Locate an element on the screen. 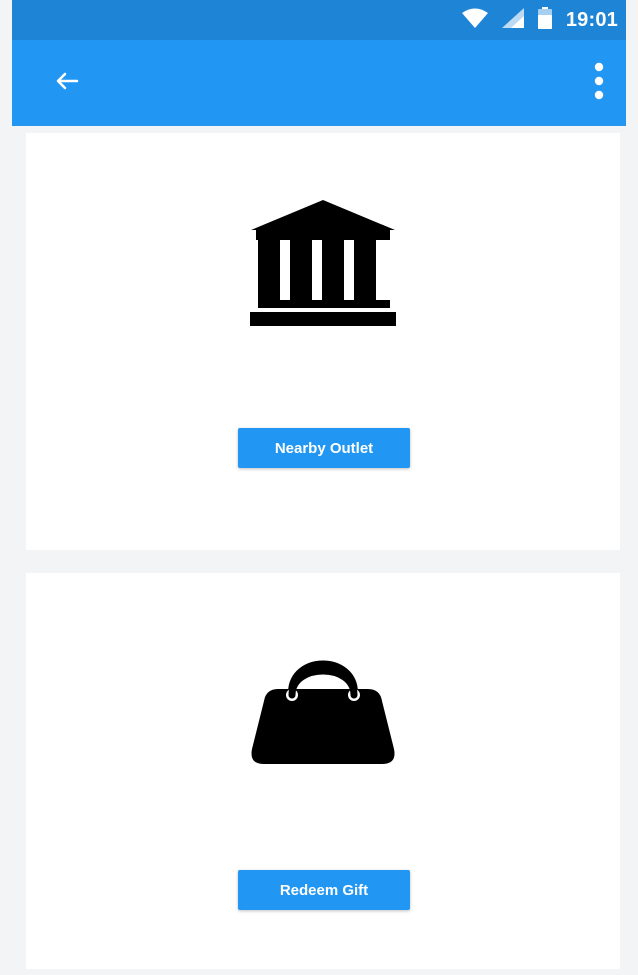 Image resolution: width=638 pixels, height=975 pixels. status-time: 19:01 is located at coordinates (591, 19).